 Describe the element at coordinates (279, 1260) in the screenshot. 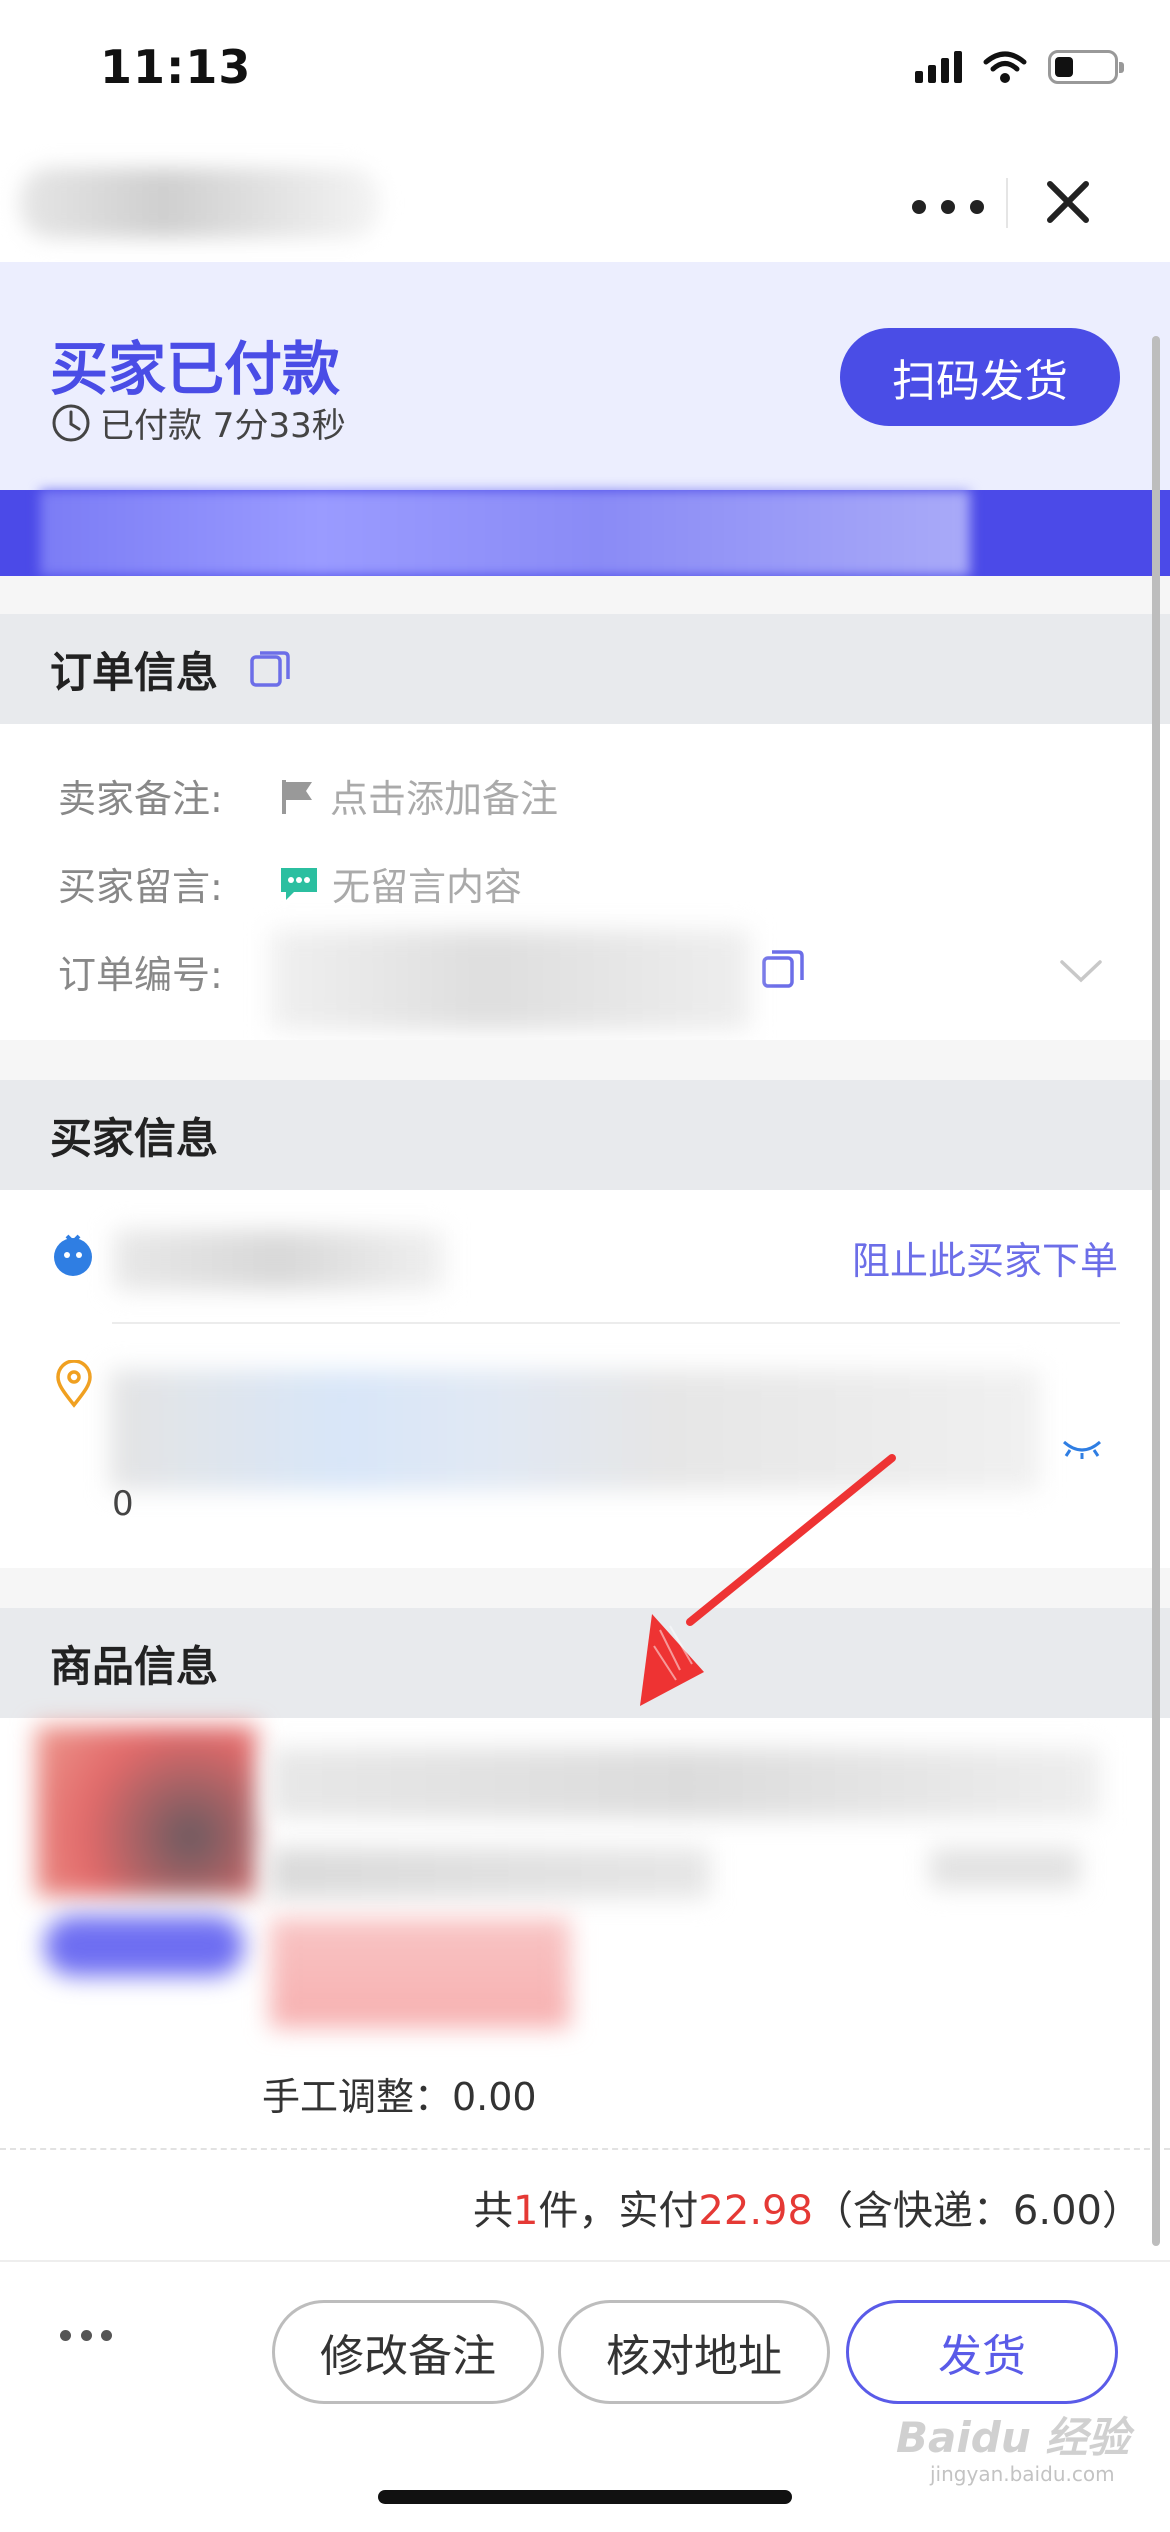

I see `buyer-name-redacted` at that location.